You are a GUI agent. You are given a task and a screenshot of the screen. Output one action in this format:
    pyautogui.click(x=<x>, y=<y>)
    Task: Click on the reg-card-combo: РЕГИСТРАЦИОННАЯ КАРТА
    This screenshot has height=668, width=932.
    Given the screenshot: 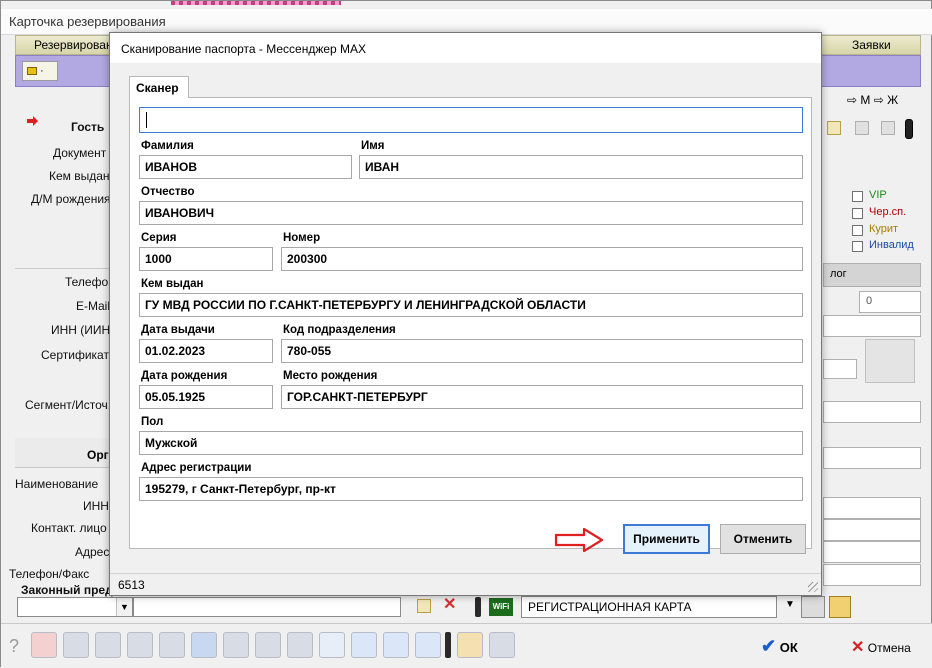 What is the action you would take?
    pyautogui.click(x=649, y=607)
    